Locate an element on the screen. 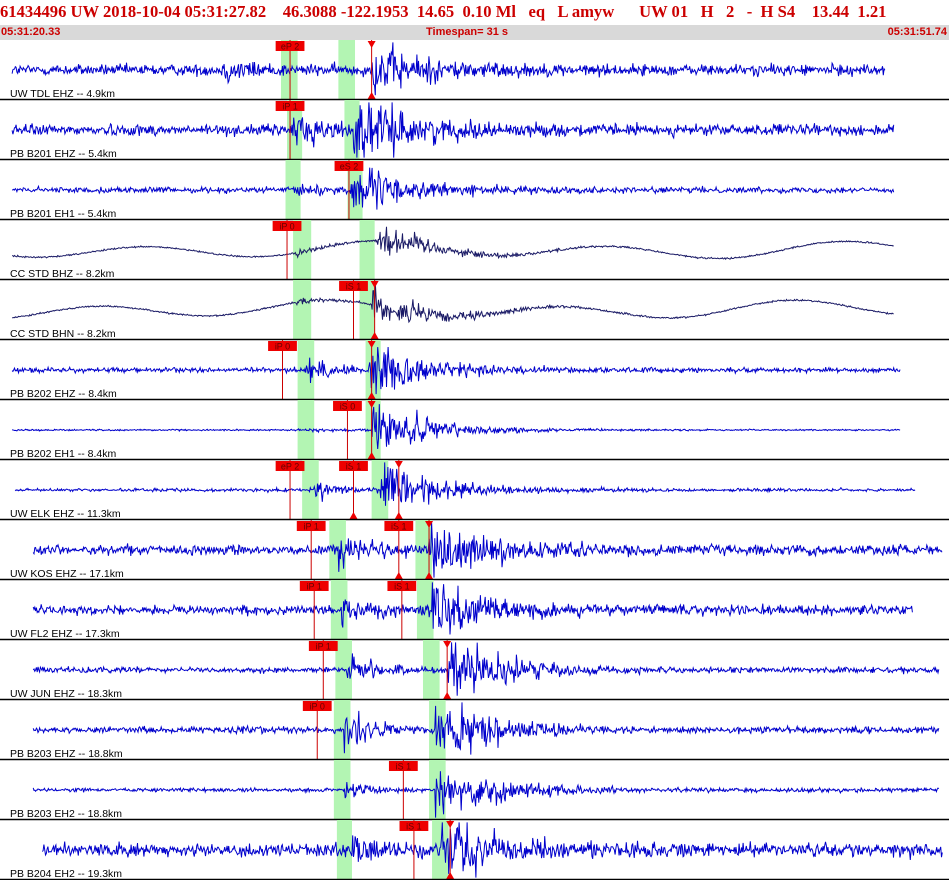 Image resolution: width=949 pixels, height=880 pixels. pick-label: eS 2 is located at coordinates (349, 167).